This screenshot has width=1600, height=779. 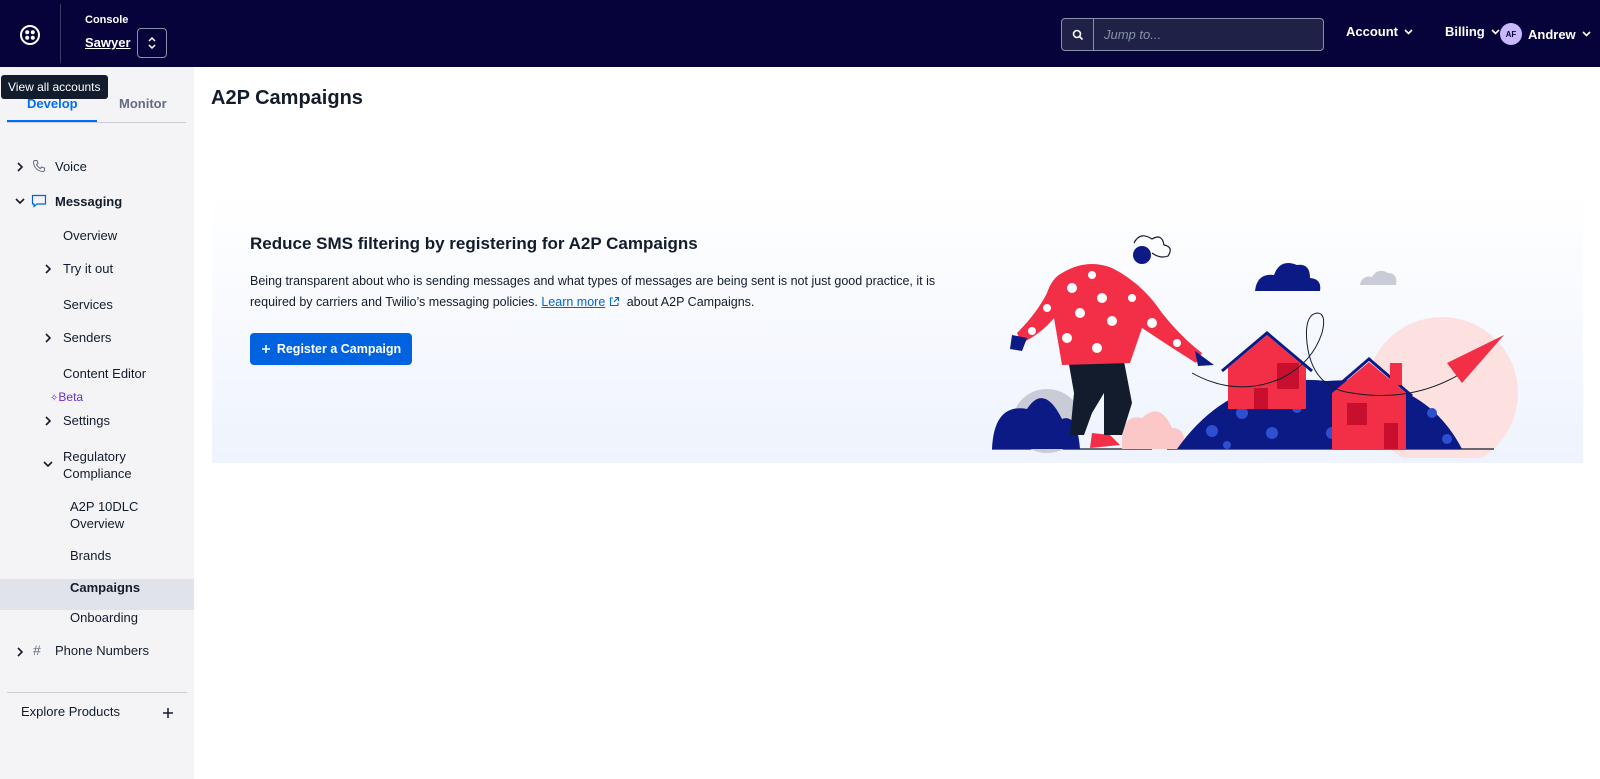 What do you see at coordinates (88, 304) in the screenshot?
I see `sidebar-item-services: Services` at bounding box center [88, 304].